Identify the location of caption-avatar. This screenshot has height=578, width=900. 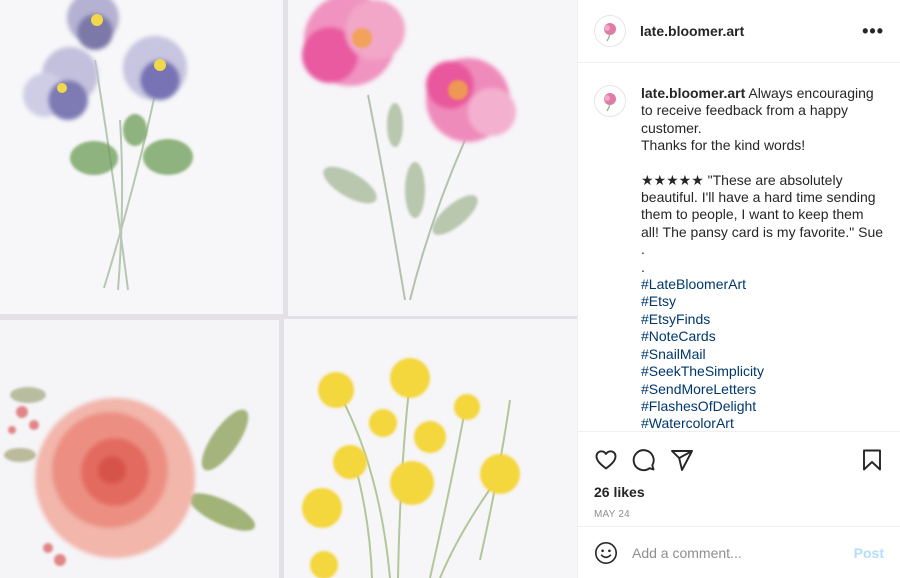
(610, 101).